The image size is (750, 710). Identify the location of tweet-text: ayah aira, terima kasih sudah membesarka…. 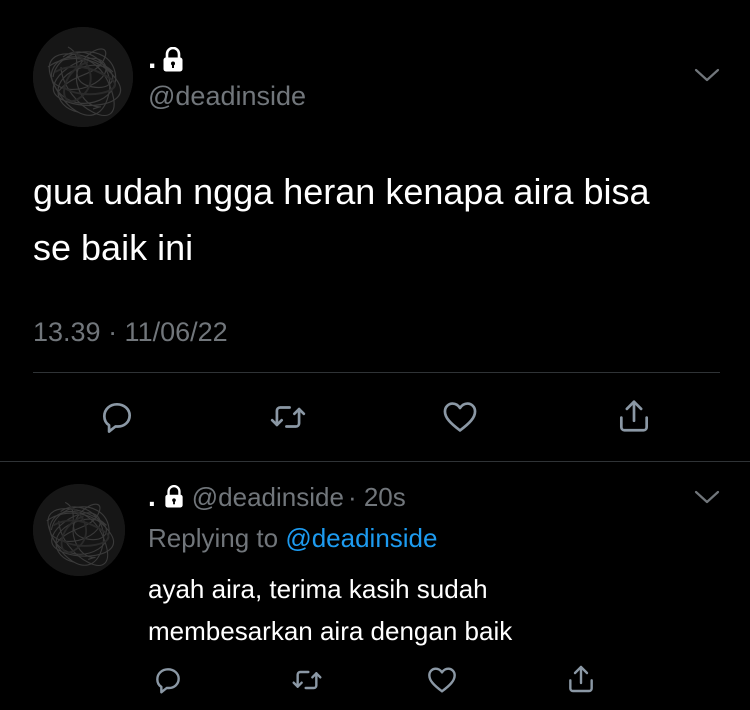
(438, 610).